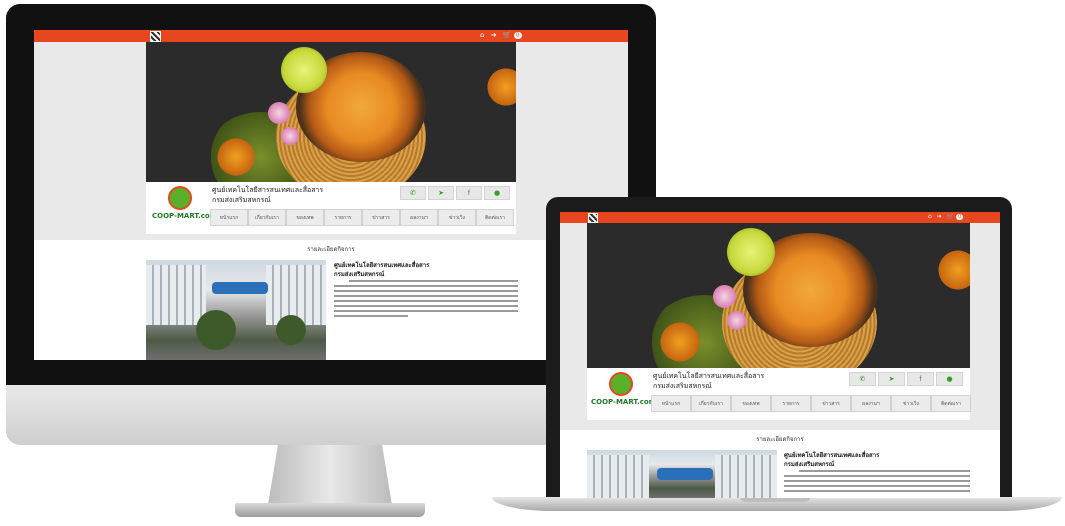 This screenshot has width=1065, height=526. I want to click on imac-foot, so click(330, 510).